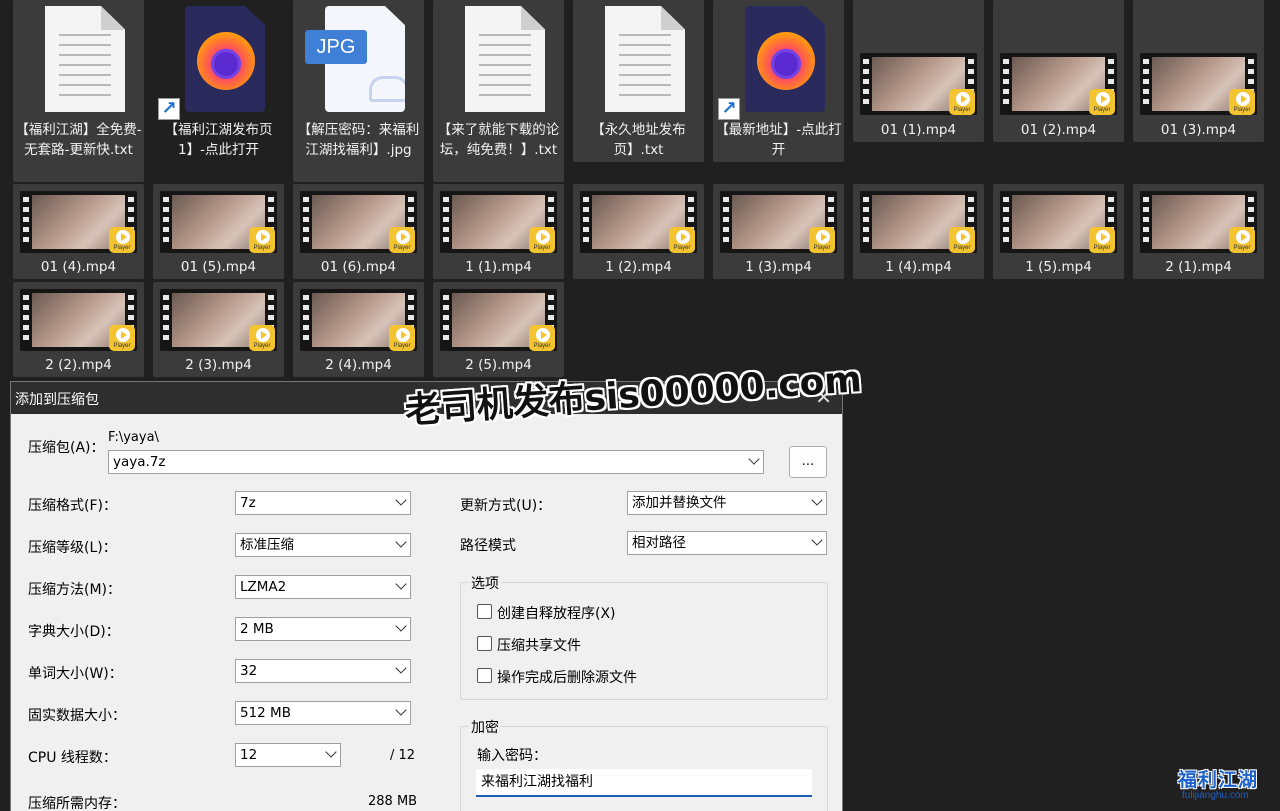  I want to click on file-item: JPG 【解压密码：来福利江湖找福利】.jpg, so click(358, 91).